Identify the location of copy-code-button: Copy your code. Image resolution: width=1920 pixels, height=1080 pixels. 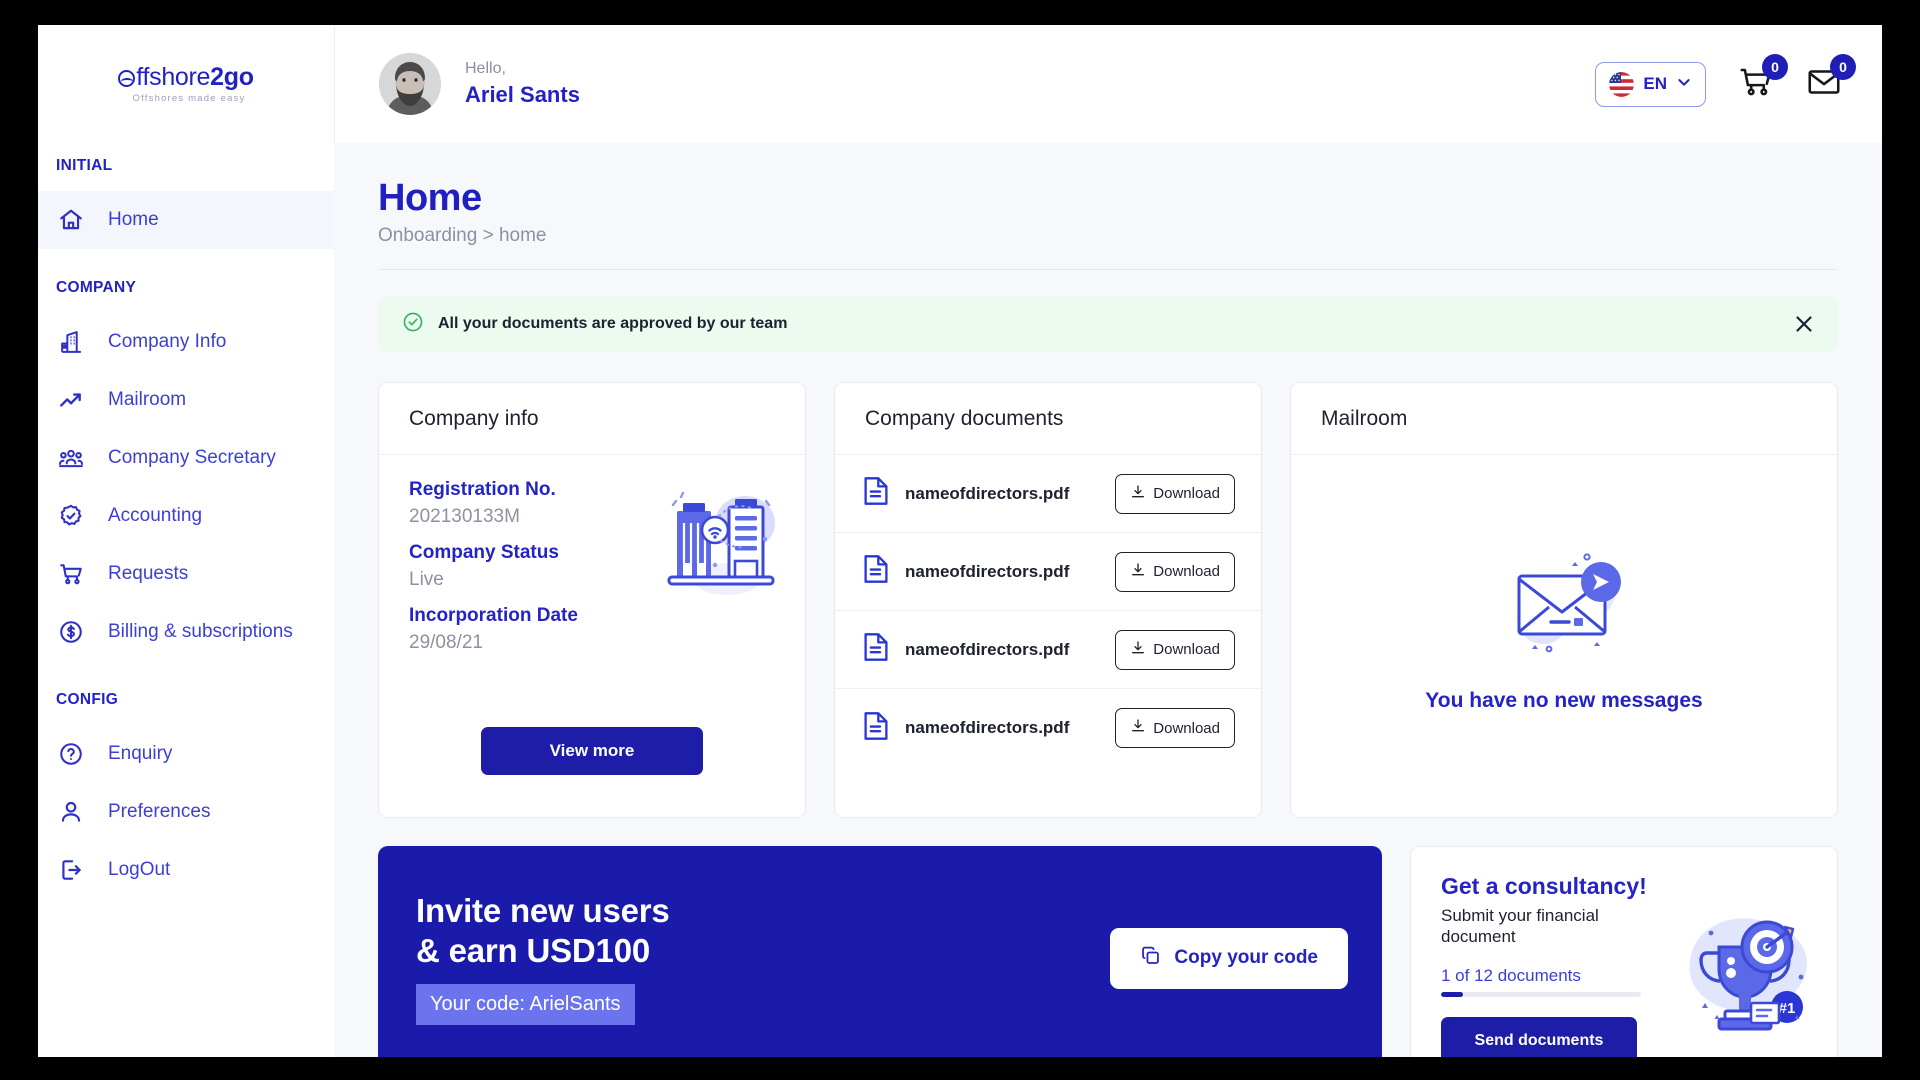
(1229, 958).